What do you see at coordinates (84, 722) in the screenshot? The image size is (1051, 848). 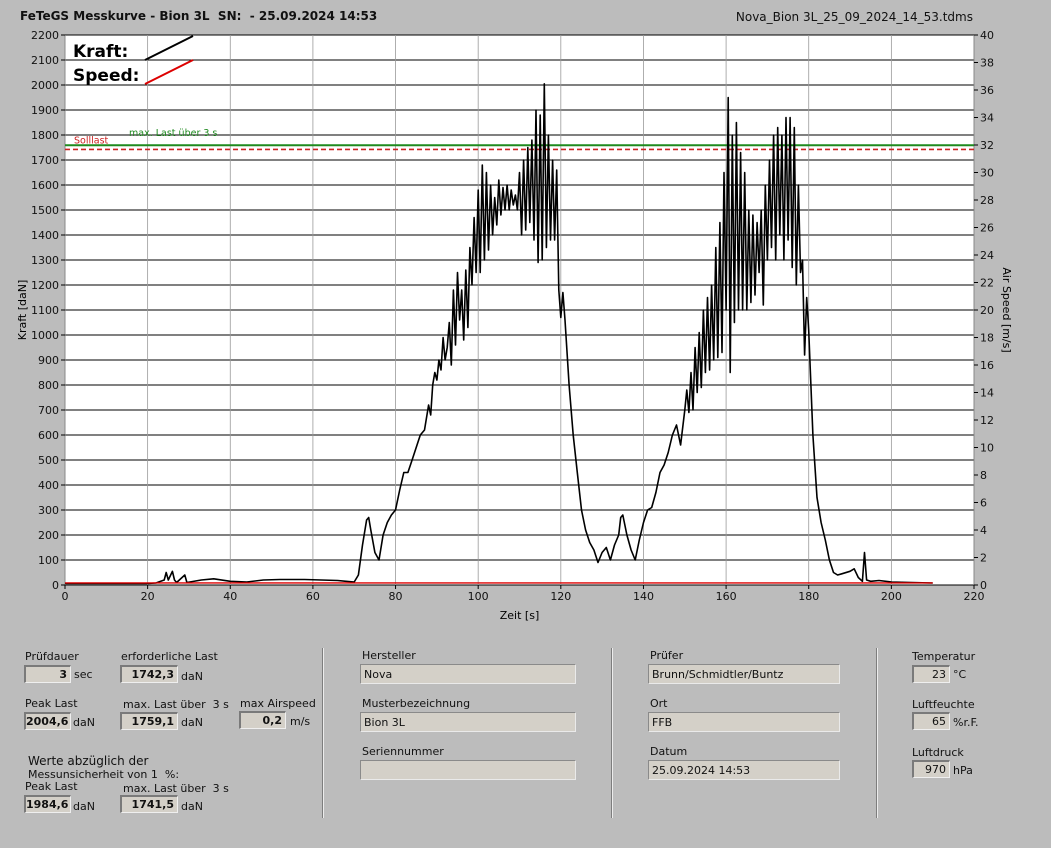 I see `peak-last-unit: daN` at bounding box center [84, 722].